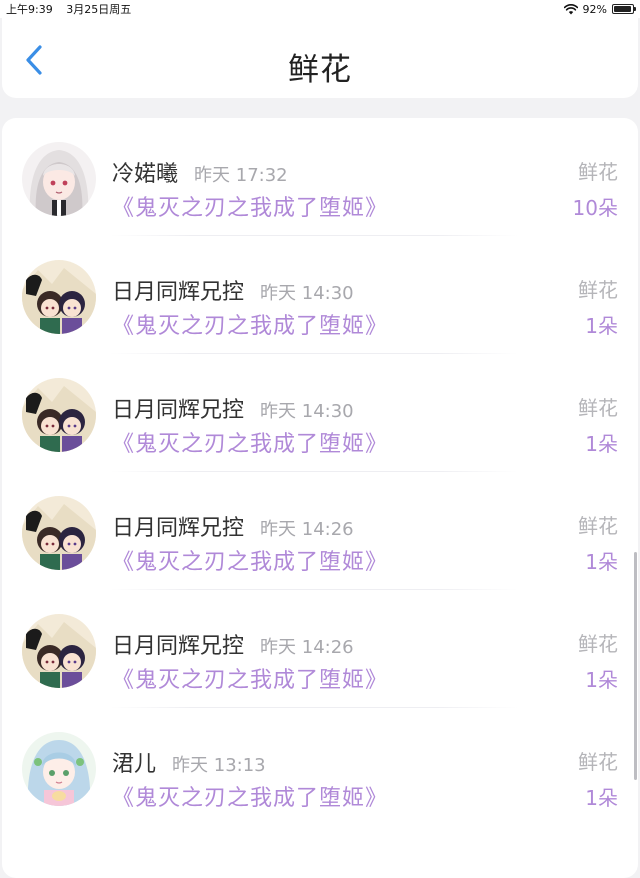  What do you see at coordinates (29, 9) in the screenshot?
I see `status-time: 上午9:39` at bounding box center [29, 9].